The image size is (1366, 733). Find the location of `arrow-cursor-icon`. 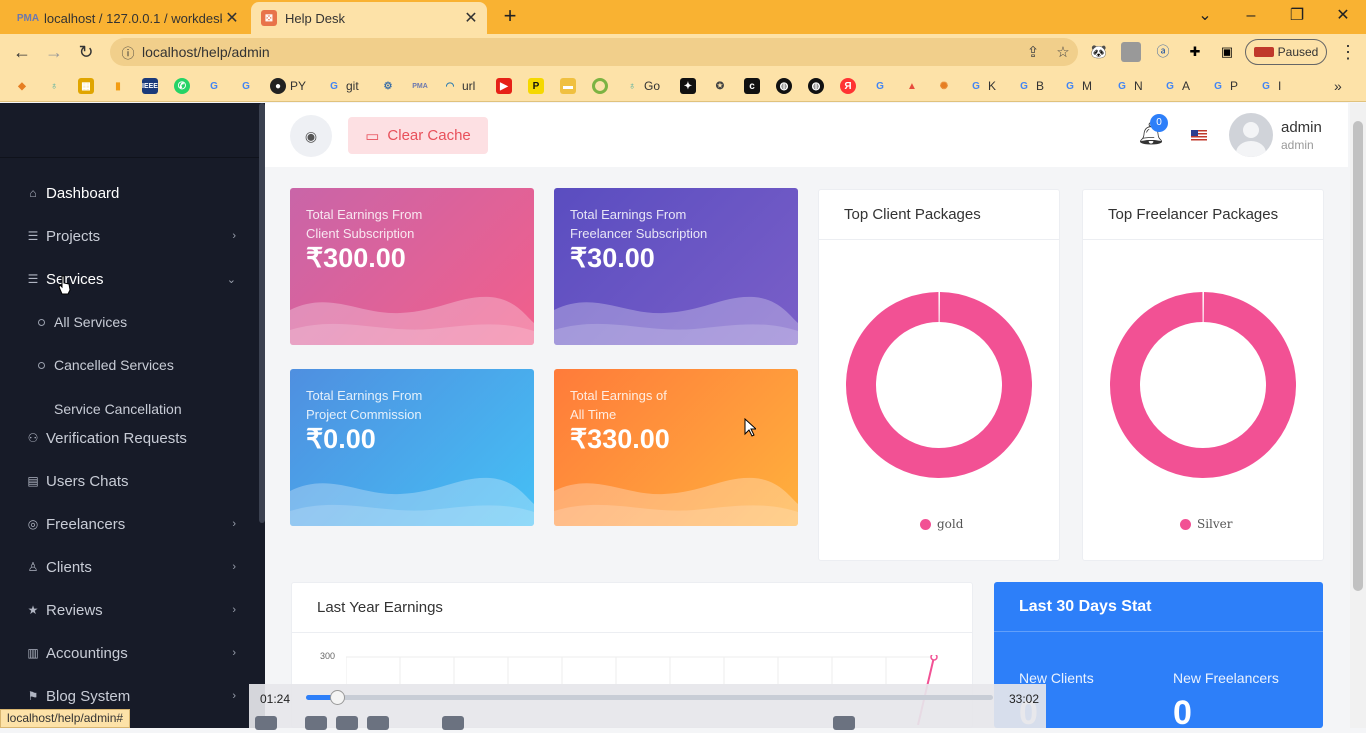

arrow-cursor-icon is located at coordinates (750, 427).